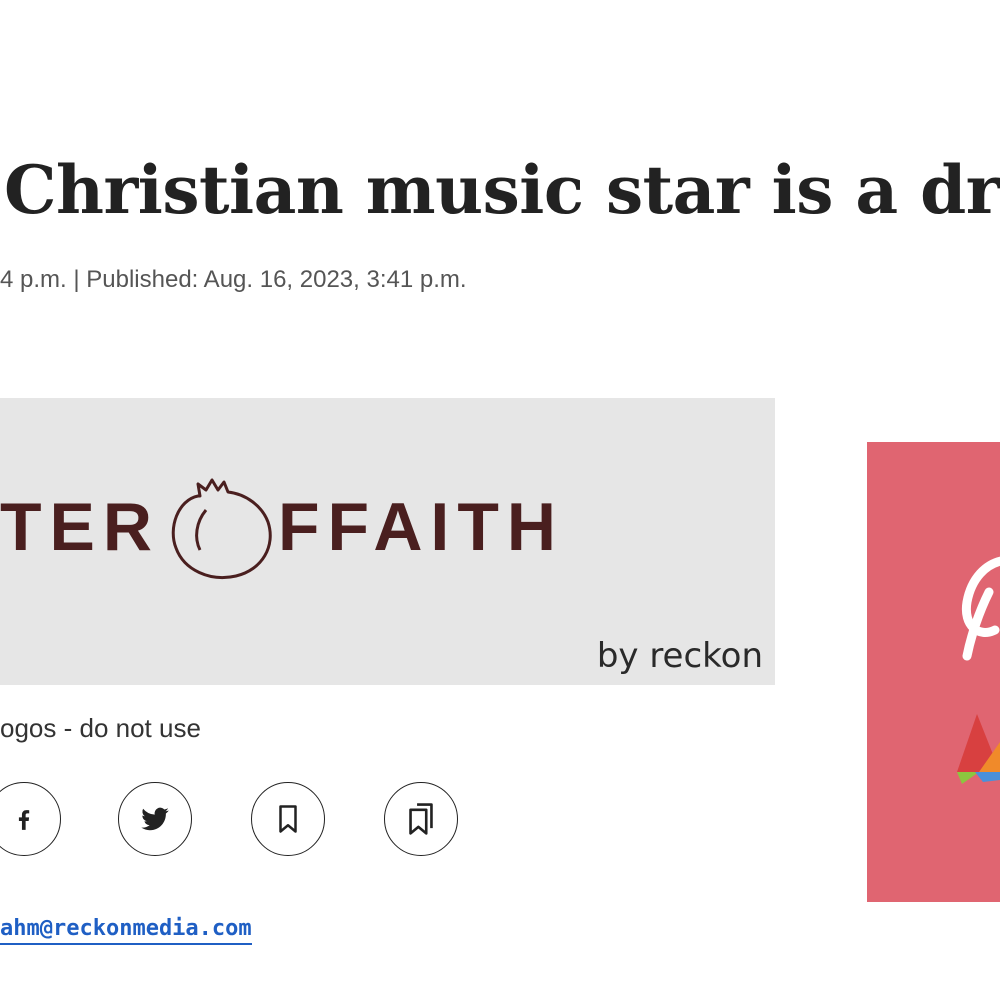  I want to click on saved-bookmarks-icon, so click(421, 819).